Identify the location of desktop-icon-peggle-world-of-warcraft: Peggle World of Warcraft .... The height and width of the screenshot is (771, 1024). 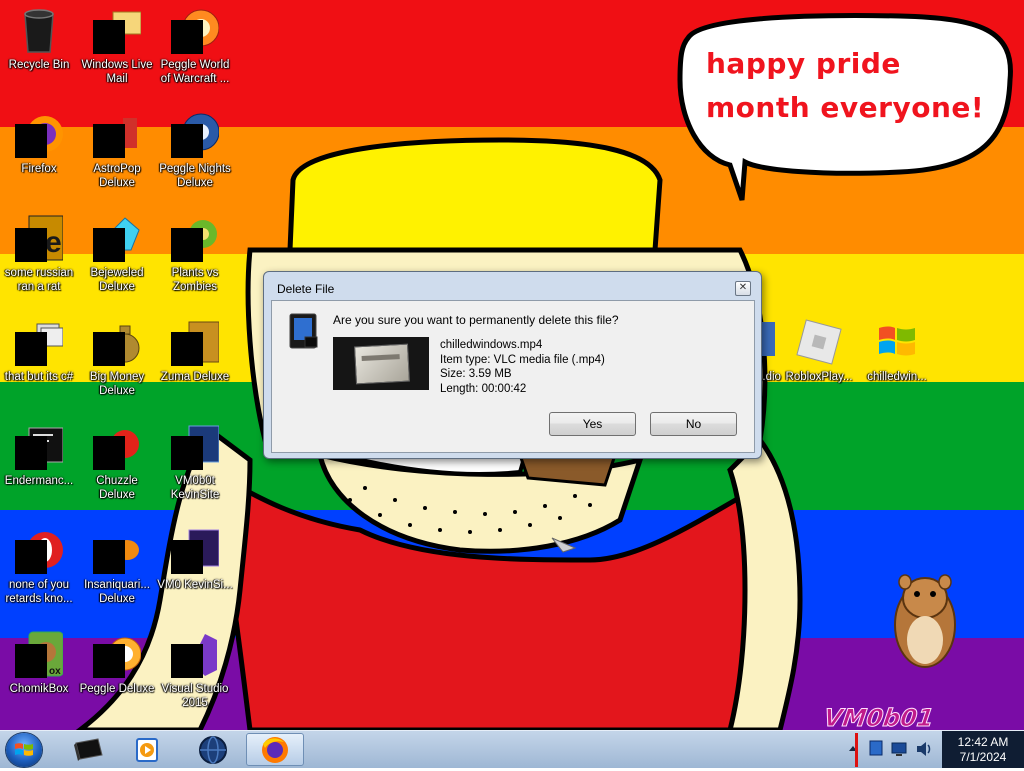
(195, 46).